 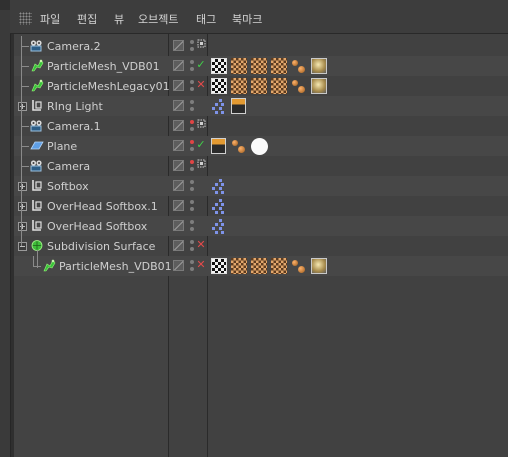 I want to click on menu-edit: 편집, so click(x=87, y=19).